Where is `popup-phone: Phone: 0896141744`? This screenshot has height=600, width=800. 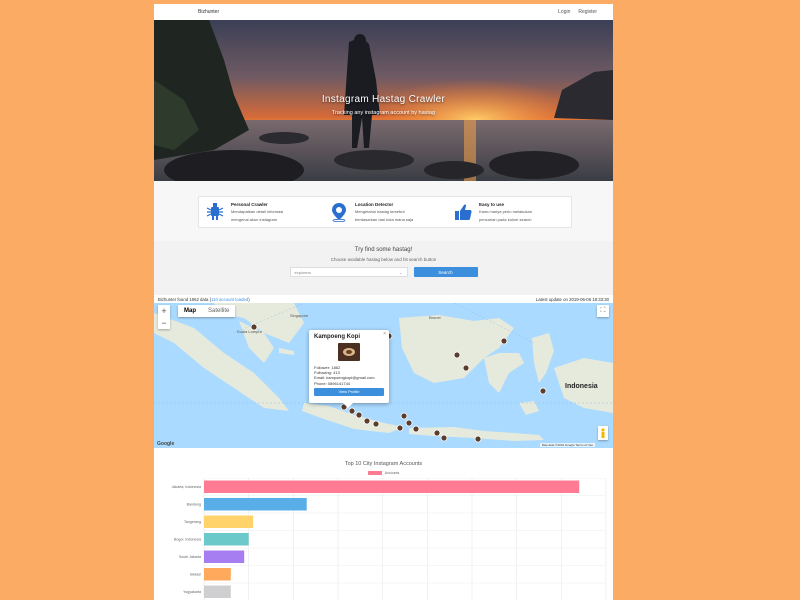
popup-phone: Phone: 0896141744 is located at coordinates (332, 383).